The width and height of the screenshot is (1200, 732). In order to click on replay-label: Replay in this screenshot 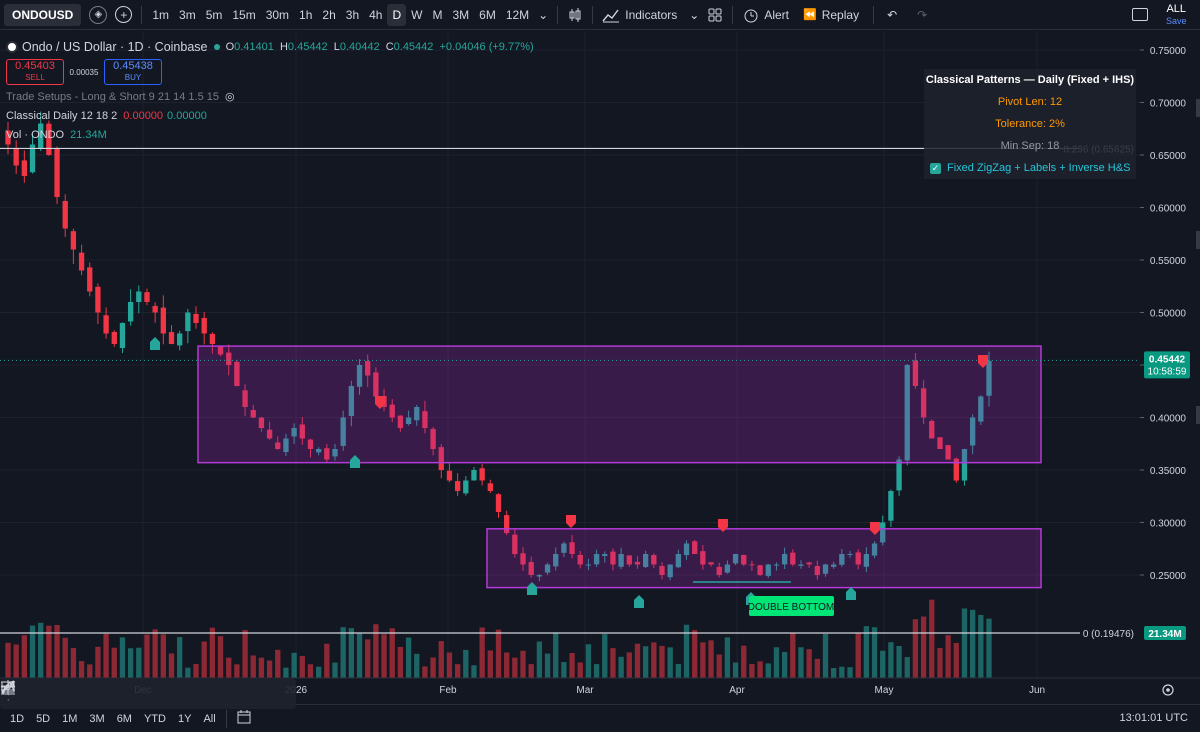, I will do `click(840, 14)`.